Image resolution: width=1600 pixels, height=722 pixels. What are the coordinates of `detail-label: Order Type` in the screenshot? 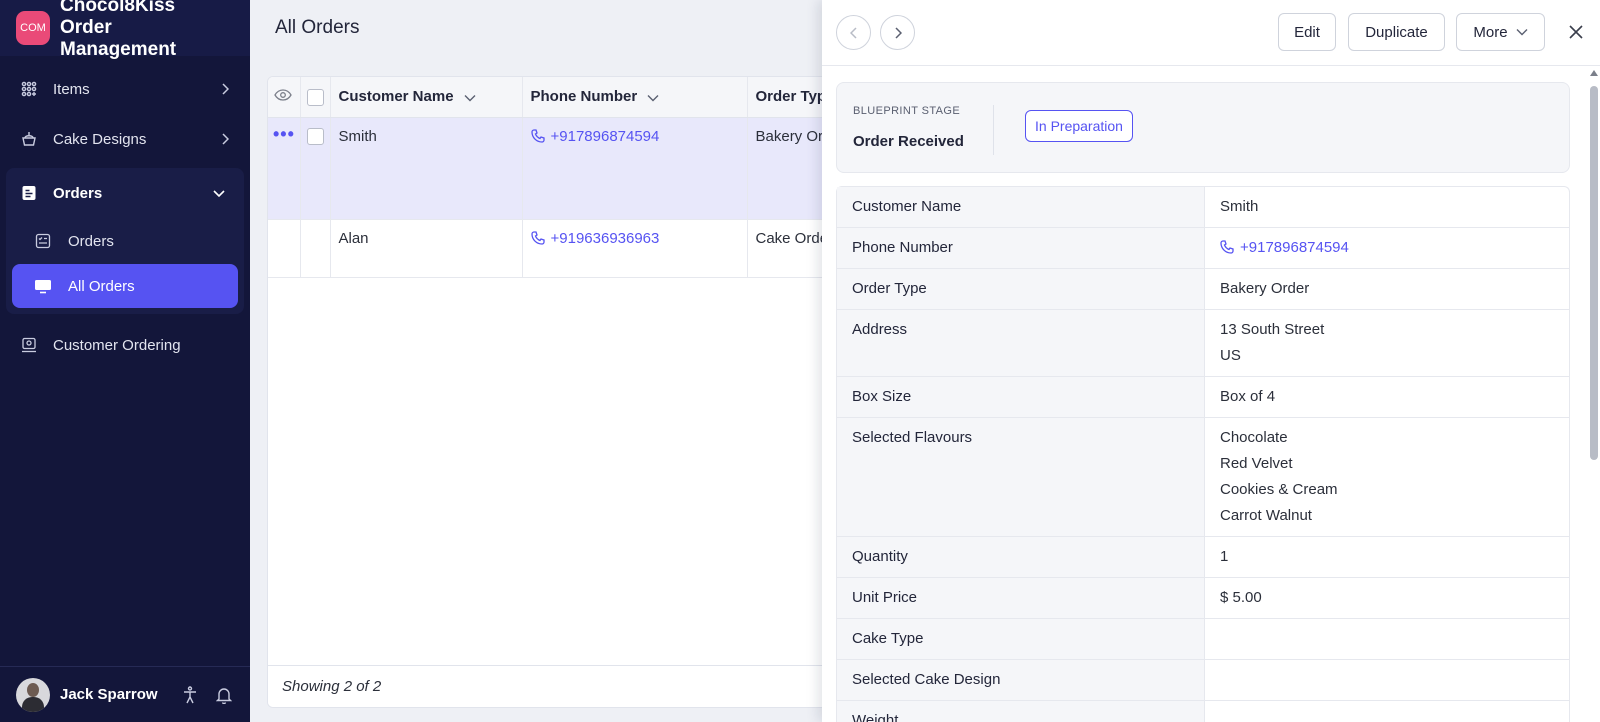 It's located at (1021, 289).